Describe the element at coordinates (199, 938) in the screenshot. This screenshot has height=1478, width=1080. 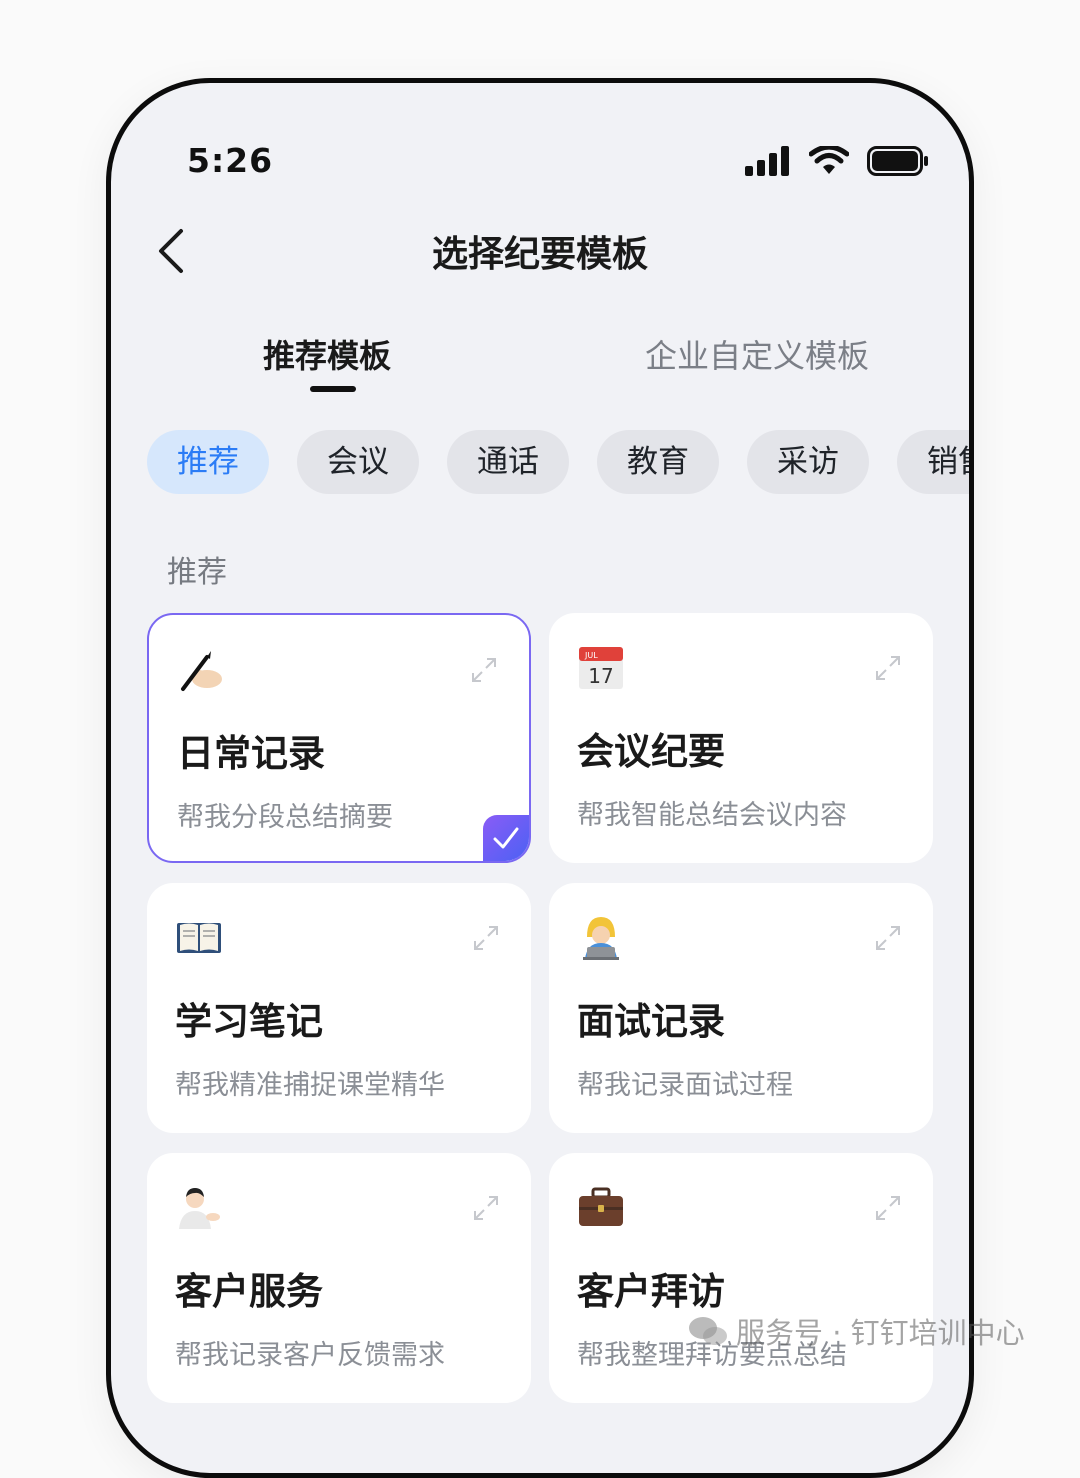
I see `open-book-icon` at that location.